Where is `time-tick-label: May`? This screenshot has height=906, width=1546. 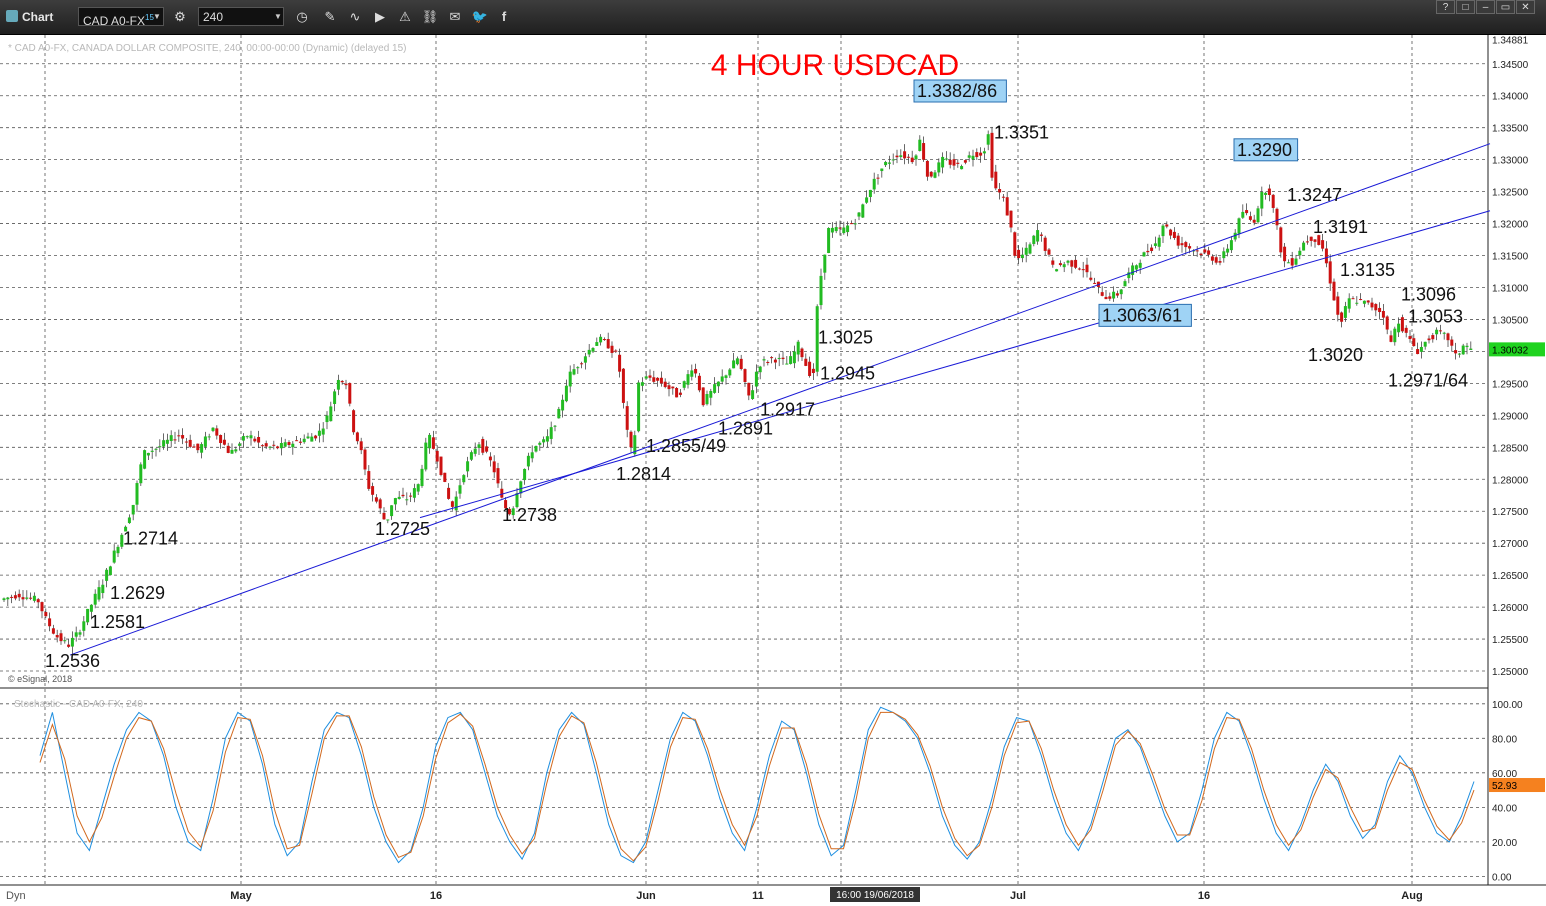
time-tick-label: May is located at coordinates (241, 896).